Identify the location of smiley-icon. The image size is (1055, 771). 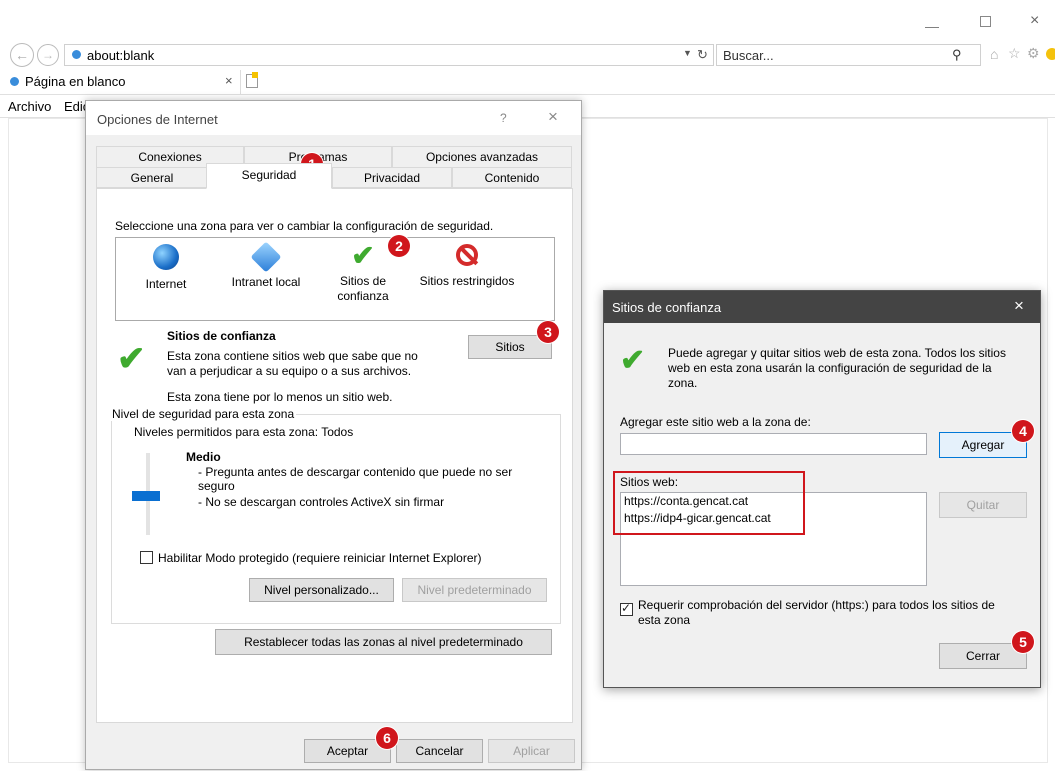
(1050, 54).